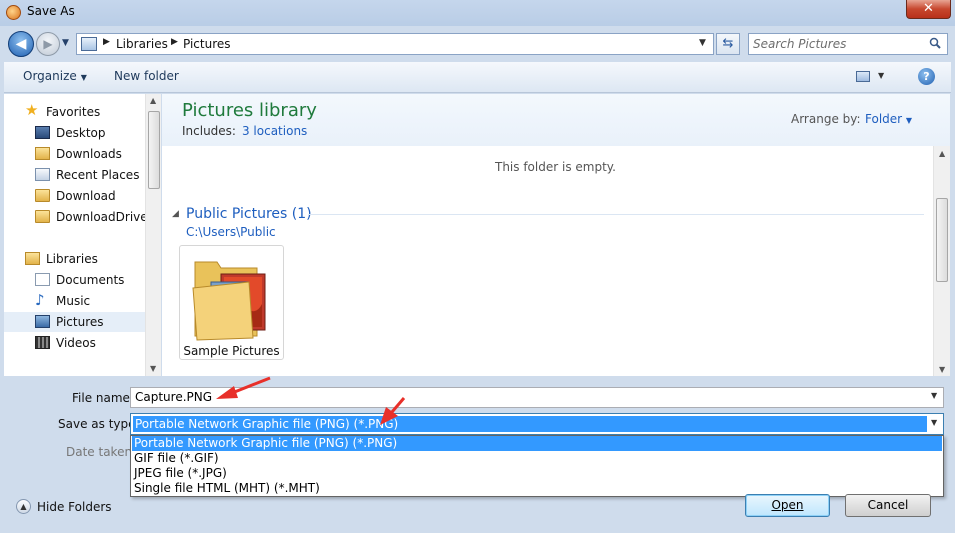  I want to click on back-button: ◀, so click(21, 44).